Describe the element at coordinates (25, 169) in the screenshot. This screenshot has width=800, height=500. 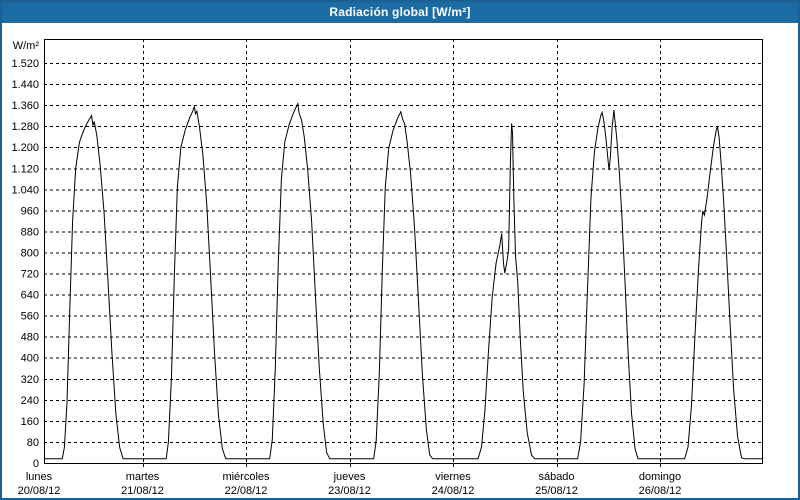
I see `y-tick-label: 1.120` at that location.